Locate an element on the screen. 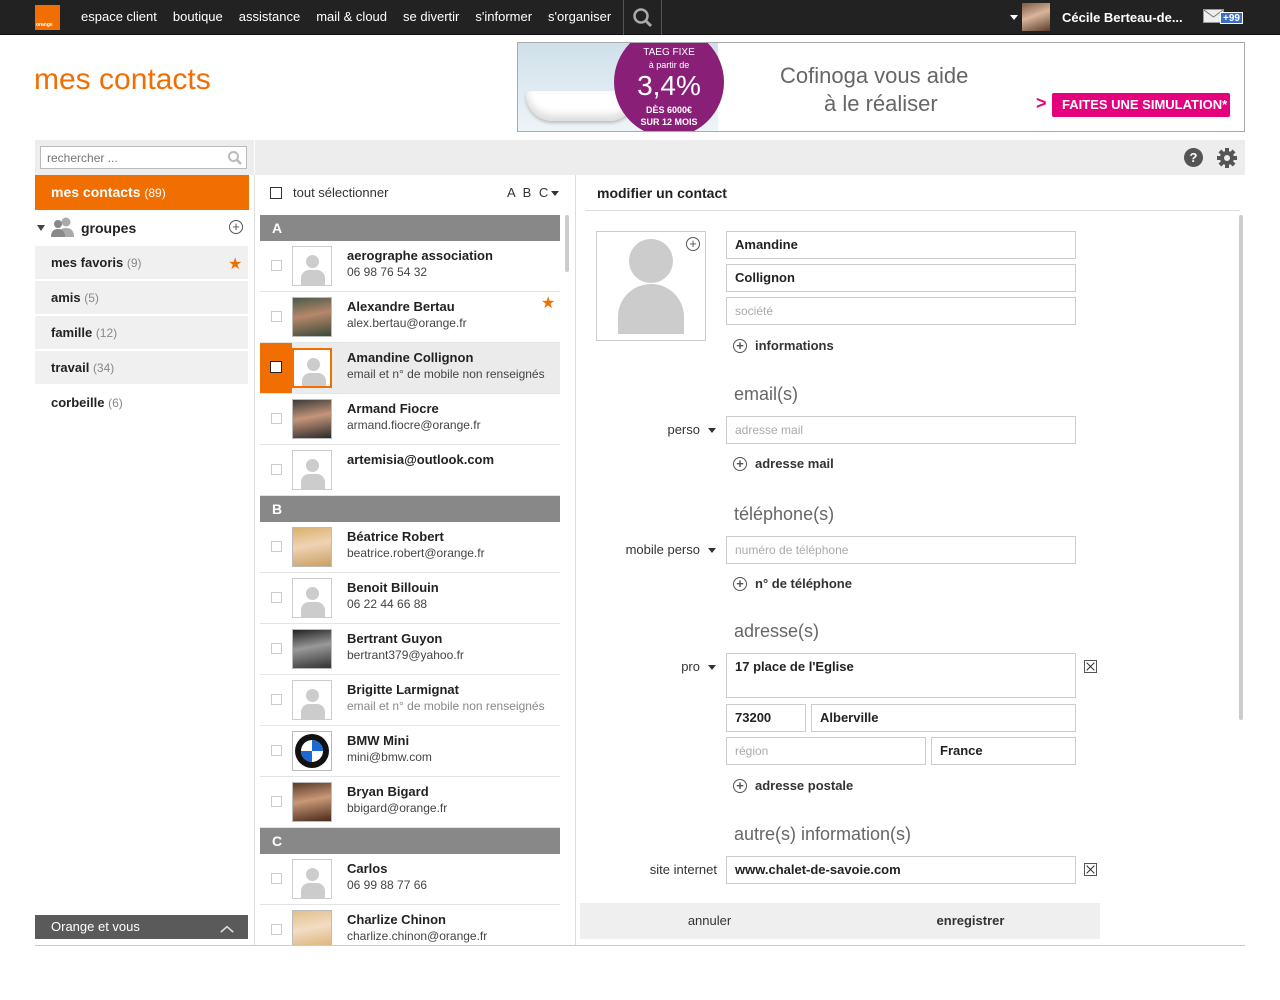 This screenshot has height=1000, width=1280. list-item: Benoit Billouin 06 22 44 66 88 is located at coordinates (410, 598).